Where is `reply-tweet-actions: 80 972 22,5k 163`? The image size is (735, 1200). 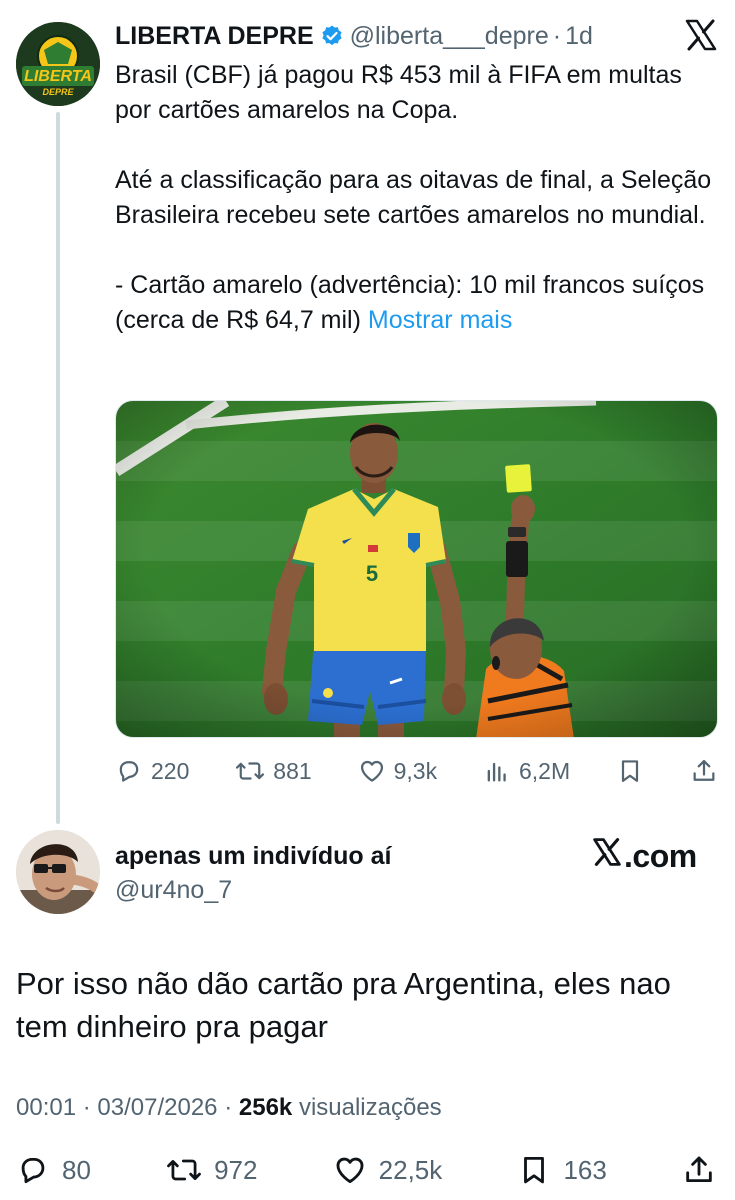
reply-tweet-actions: 80 972 22,5k 163 is located at coordinates (366, 1170).